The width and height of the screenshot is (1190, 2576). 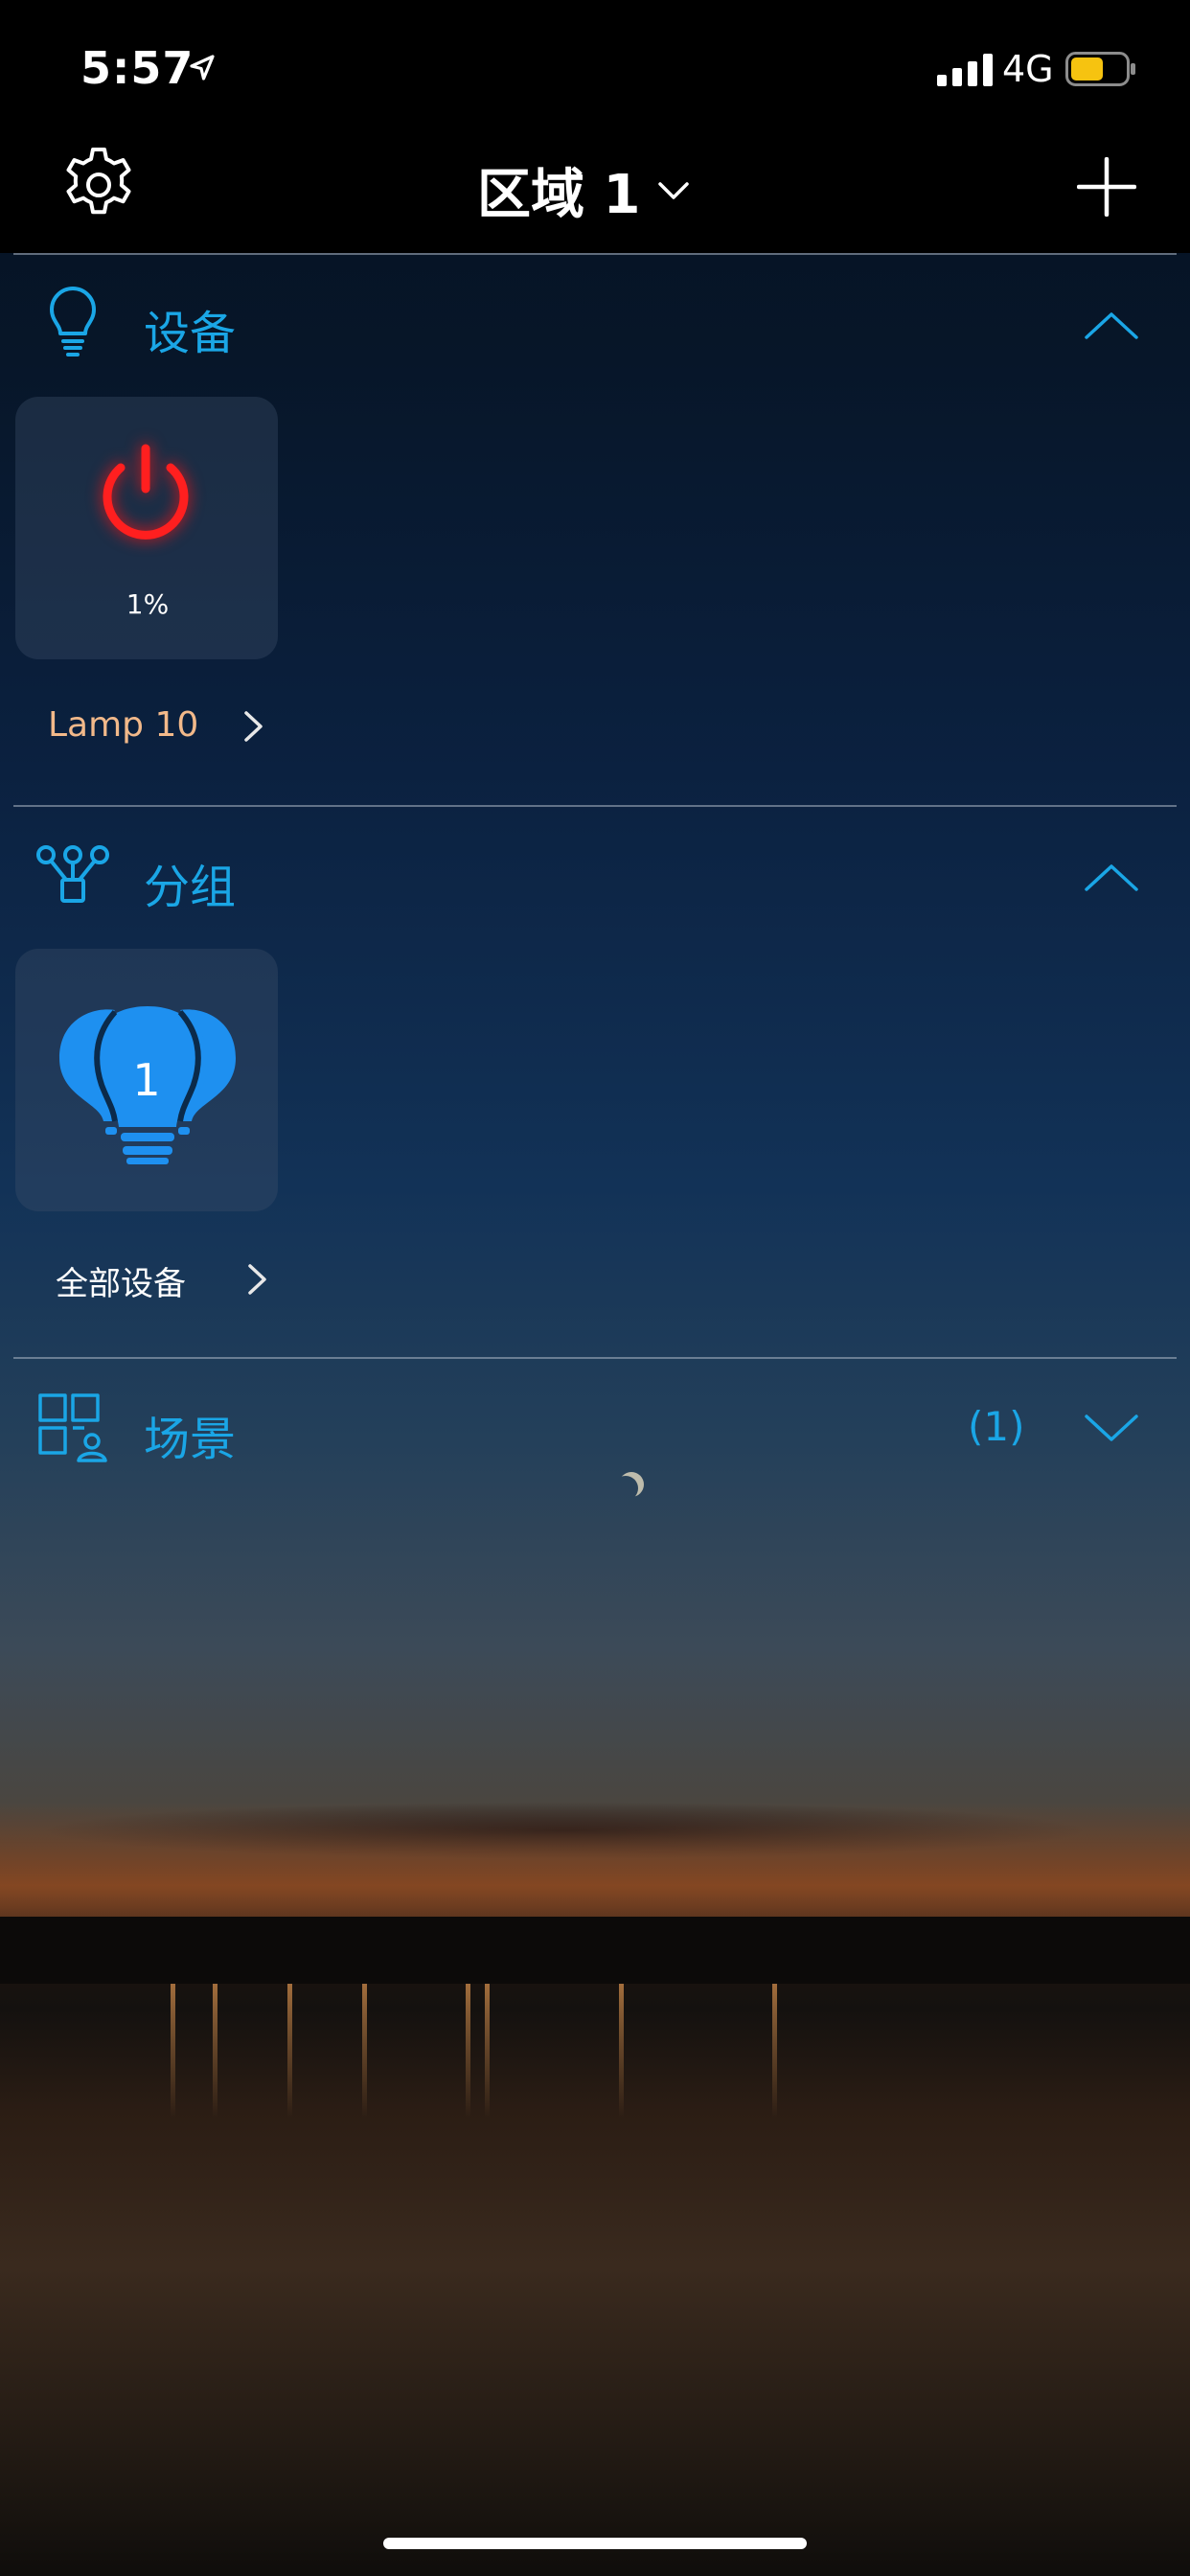 What do you see at coordinates (190, 1434) in the screenshot?
I see `section-title-scenes: 场景` at bounding box center [190, 1434].